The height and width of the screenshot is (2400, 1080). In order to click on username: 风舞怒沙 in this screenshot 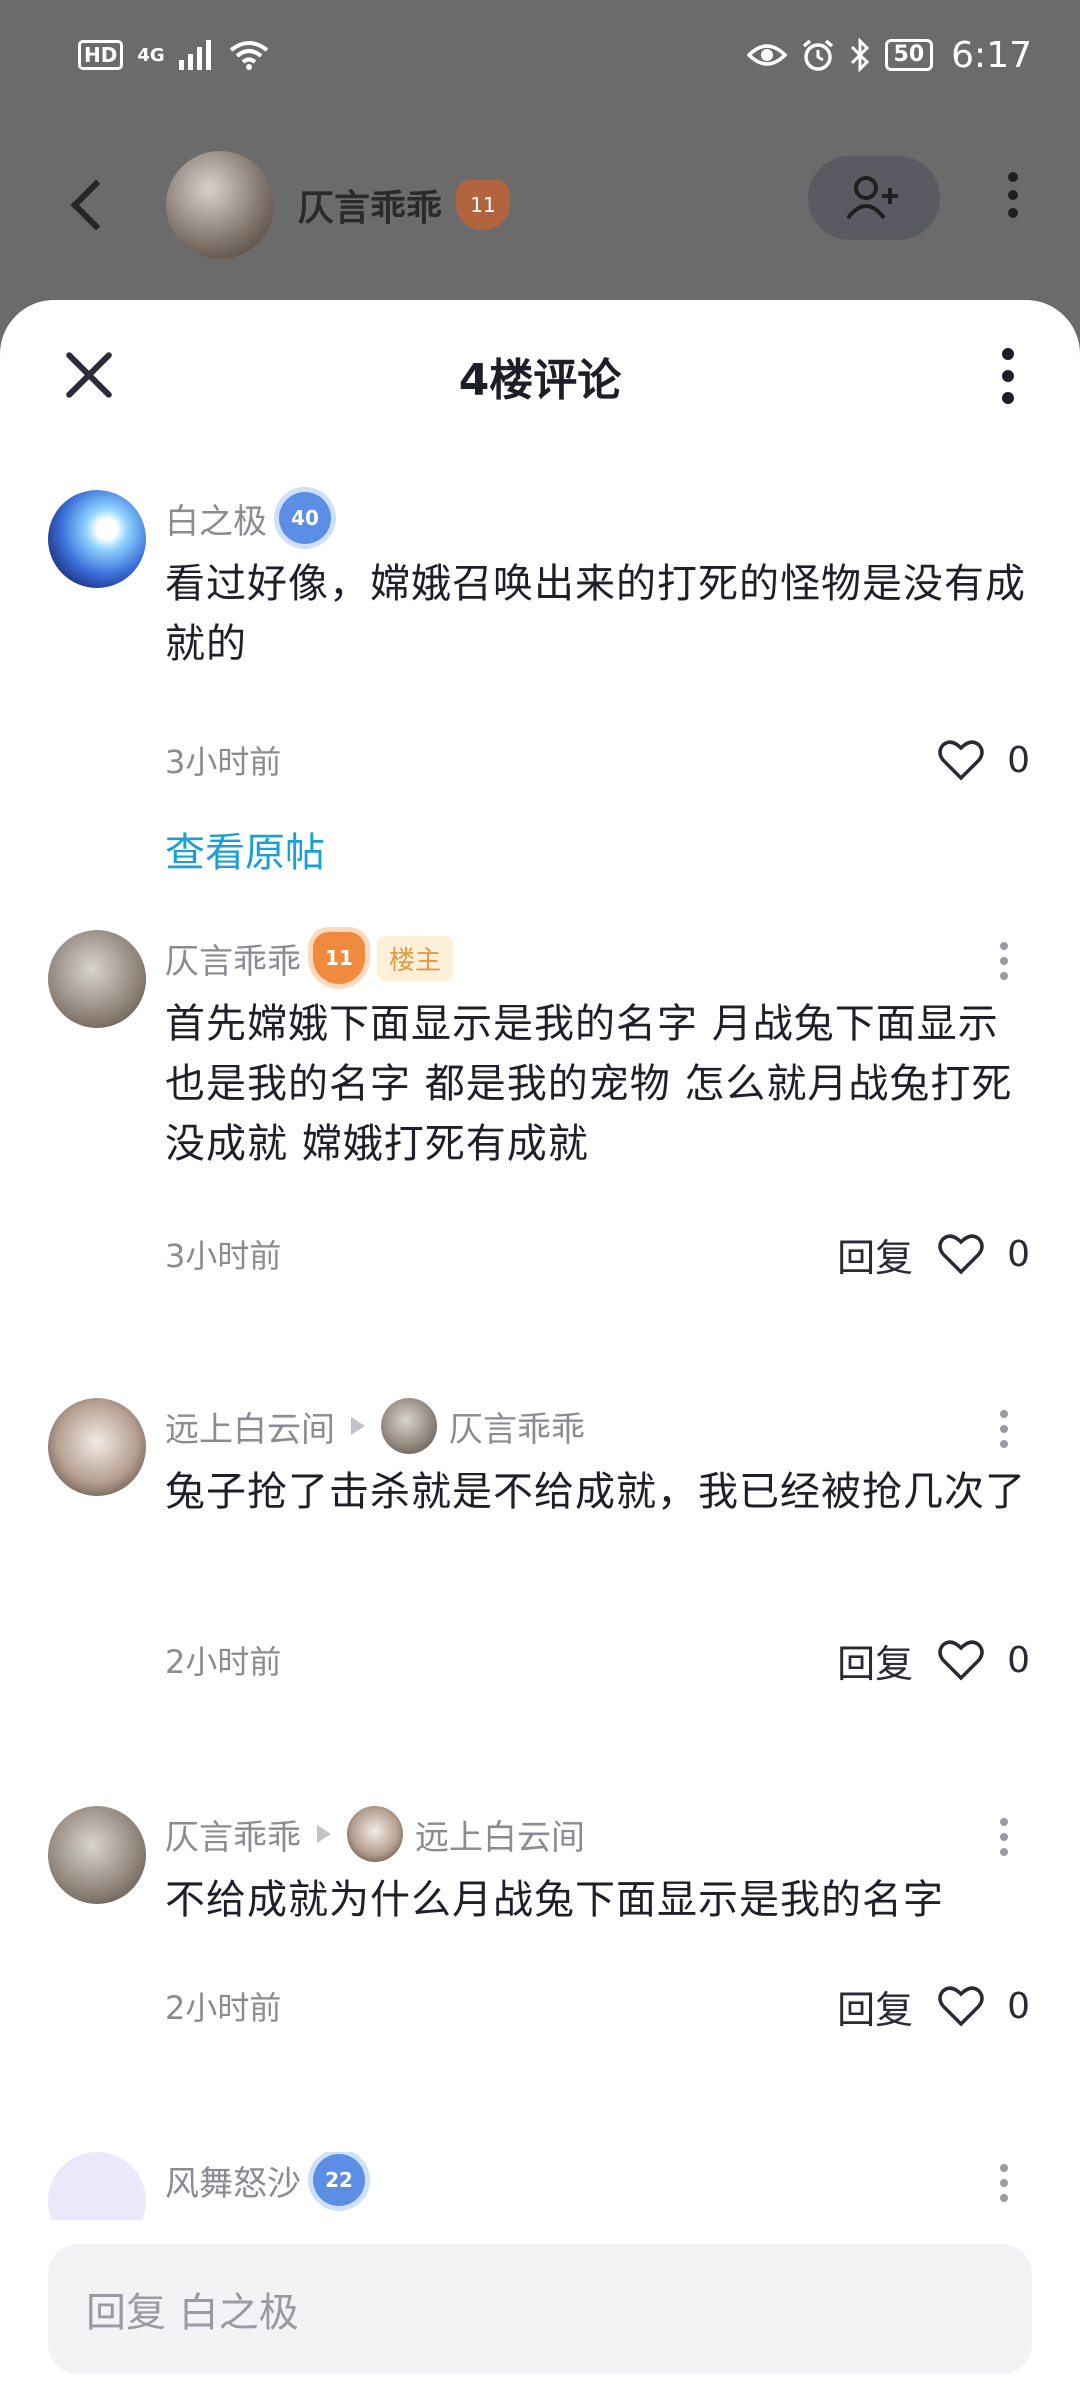, I will do `click(233, 2180)`.